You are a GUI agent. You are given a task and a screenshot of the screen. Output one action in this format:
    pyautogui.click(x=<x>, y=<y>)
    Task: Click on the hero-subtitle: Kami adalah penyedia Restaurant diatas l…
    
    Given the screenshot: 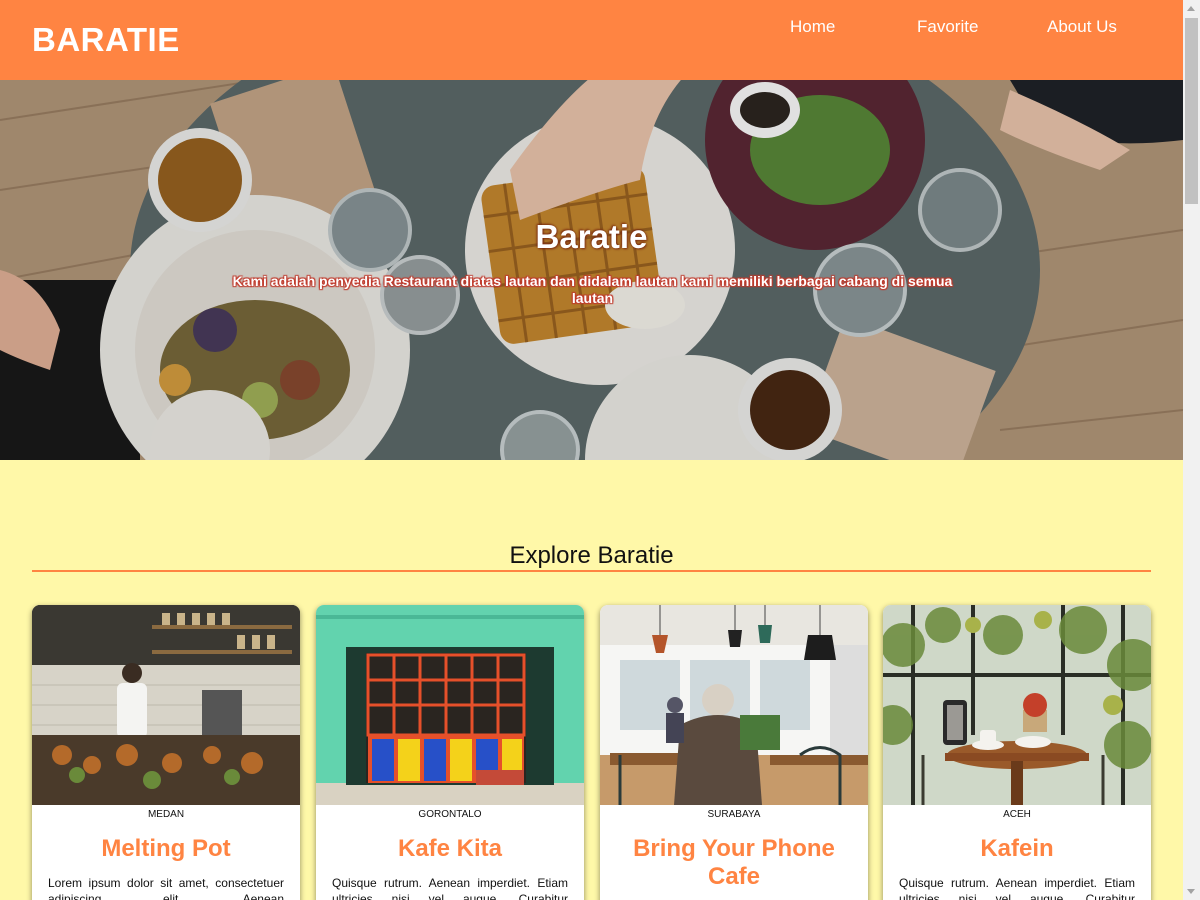 What is the action you would take?
    pyautogui.click(x=592, y=289)
    